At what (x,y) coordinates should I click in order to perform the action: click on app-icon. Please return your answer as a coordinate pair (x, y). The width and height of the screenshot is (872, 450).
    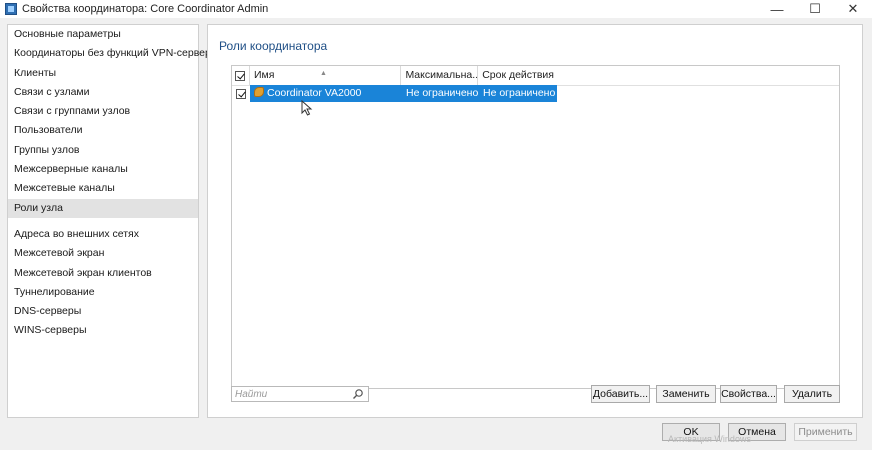
    Looking at the image, I should click on (11, 9).